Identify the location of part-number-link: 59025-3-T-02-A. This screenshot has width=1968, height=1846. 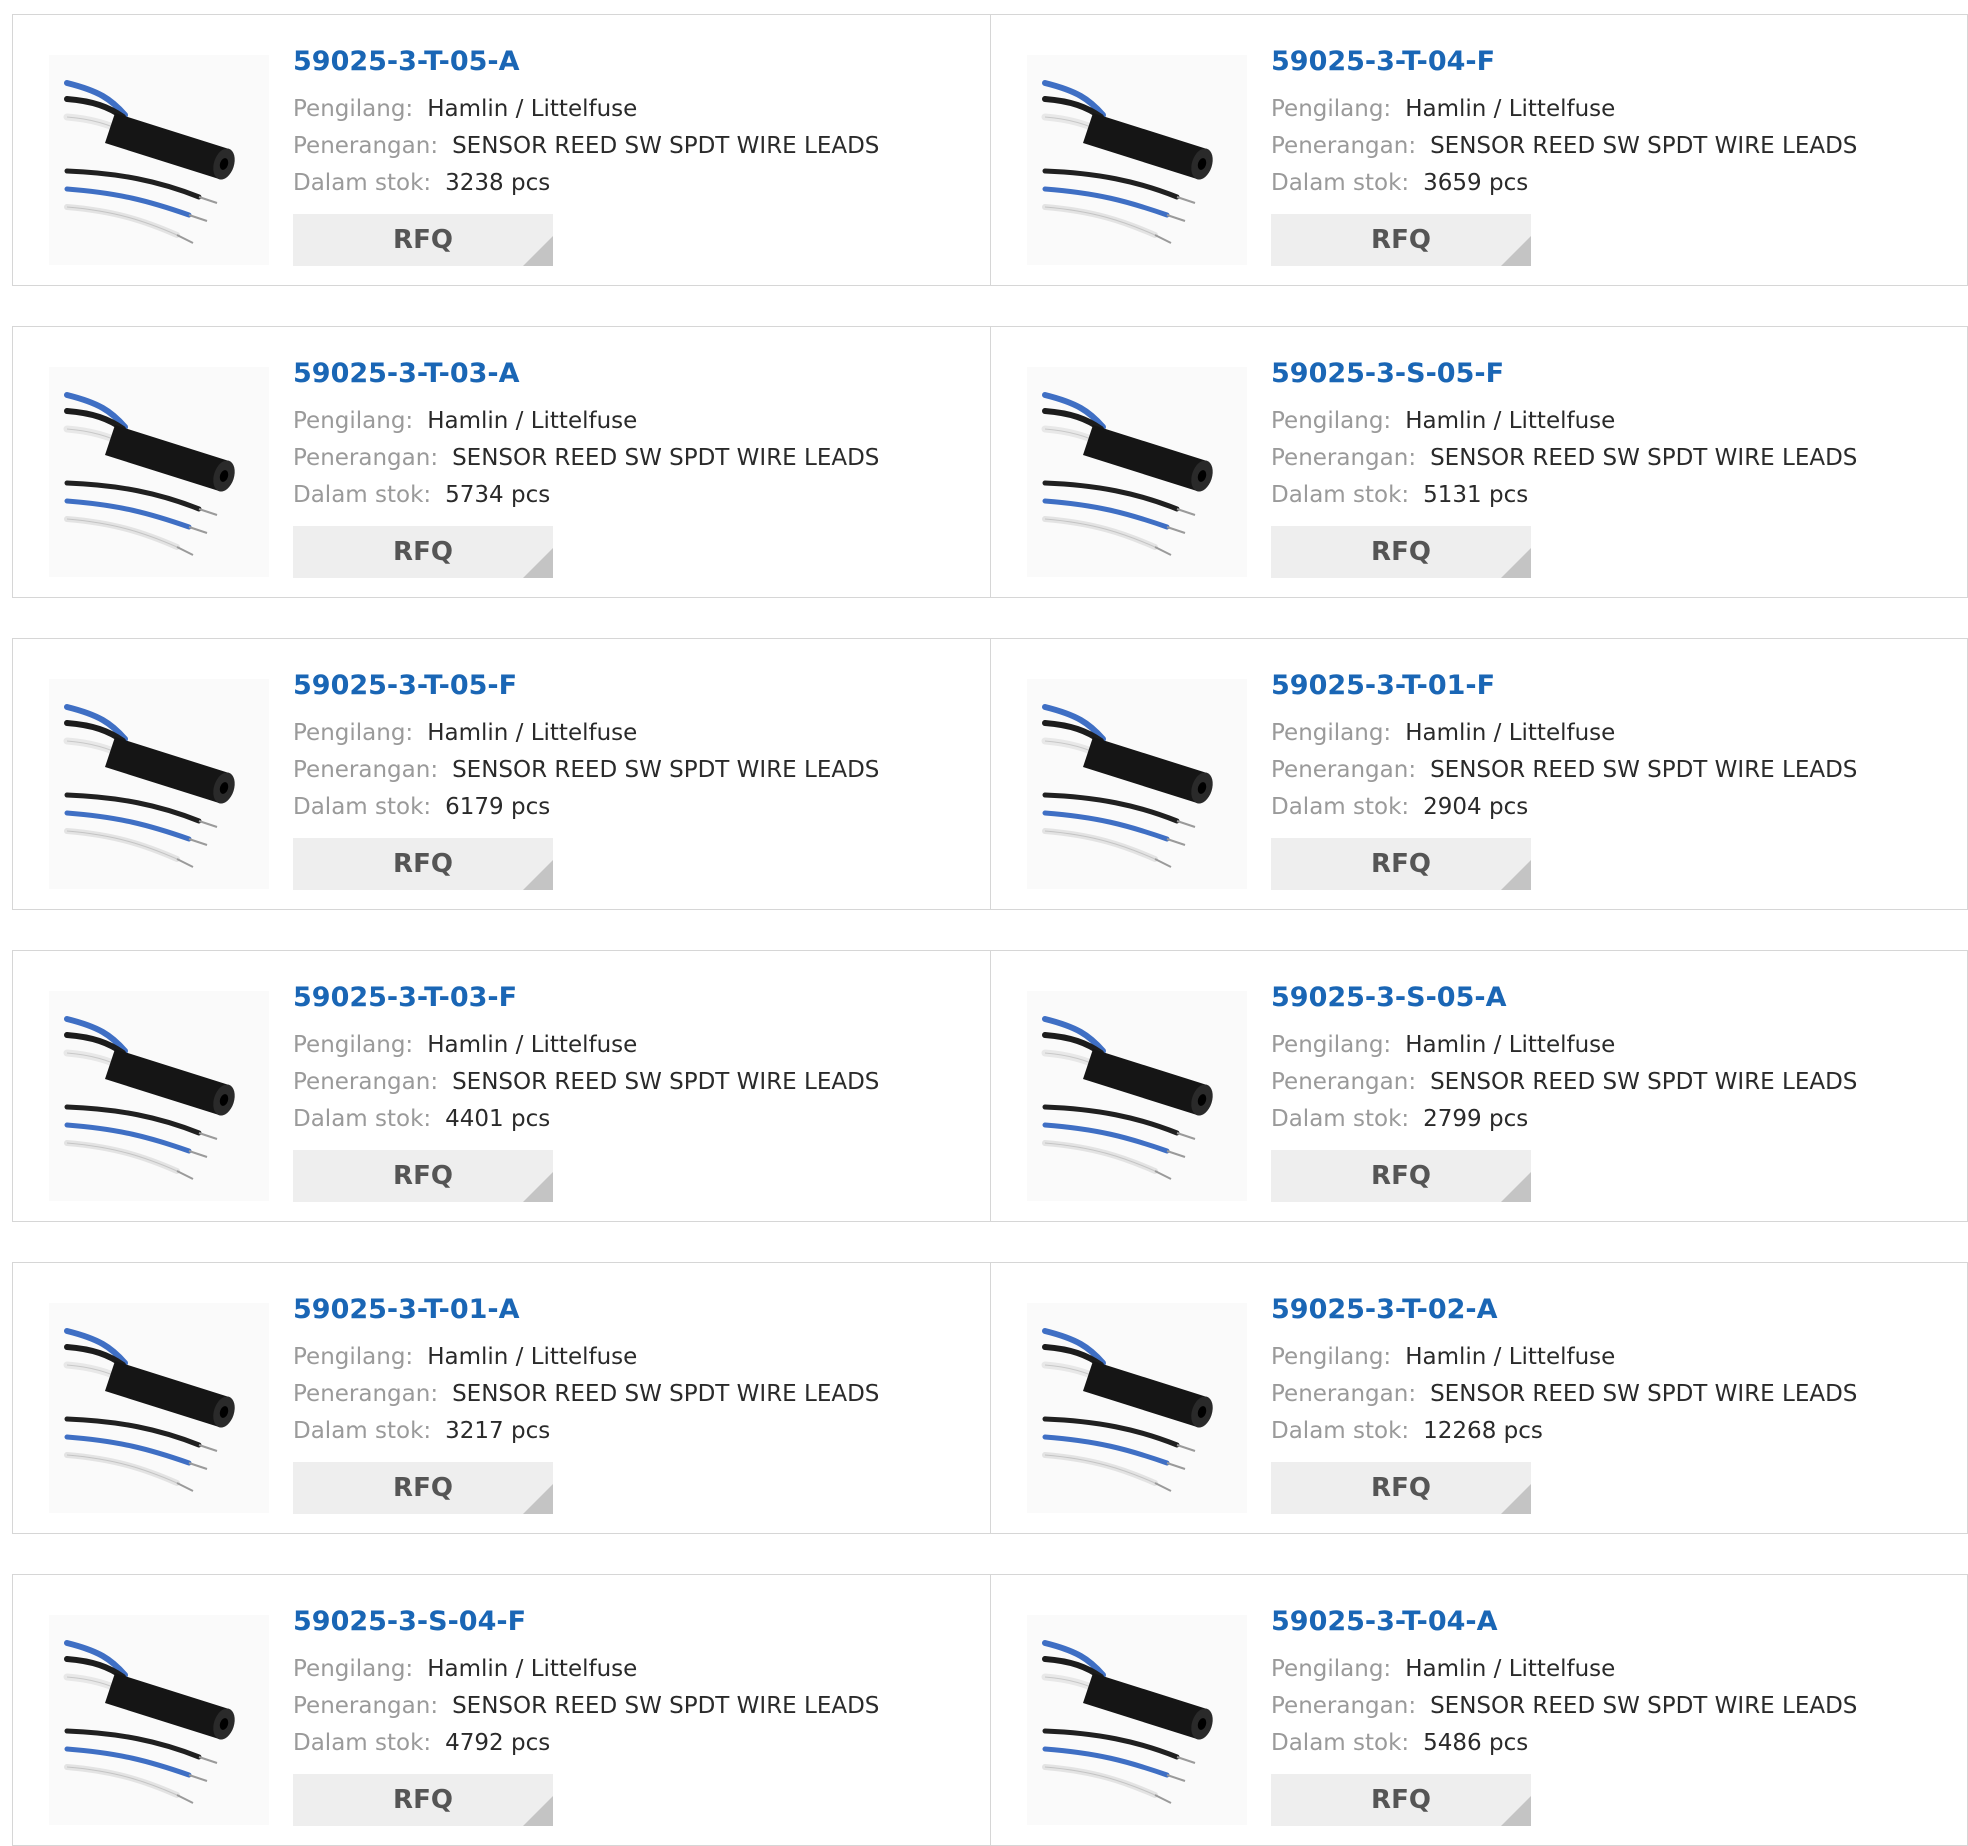
(1564, 1310).